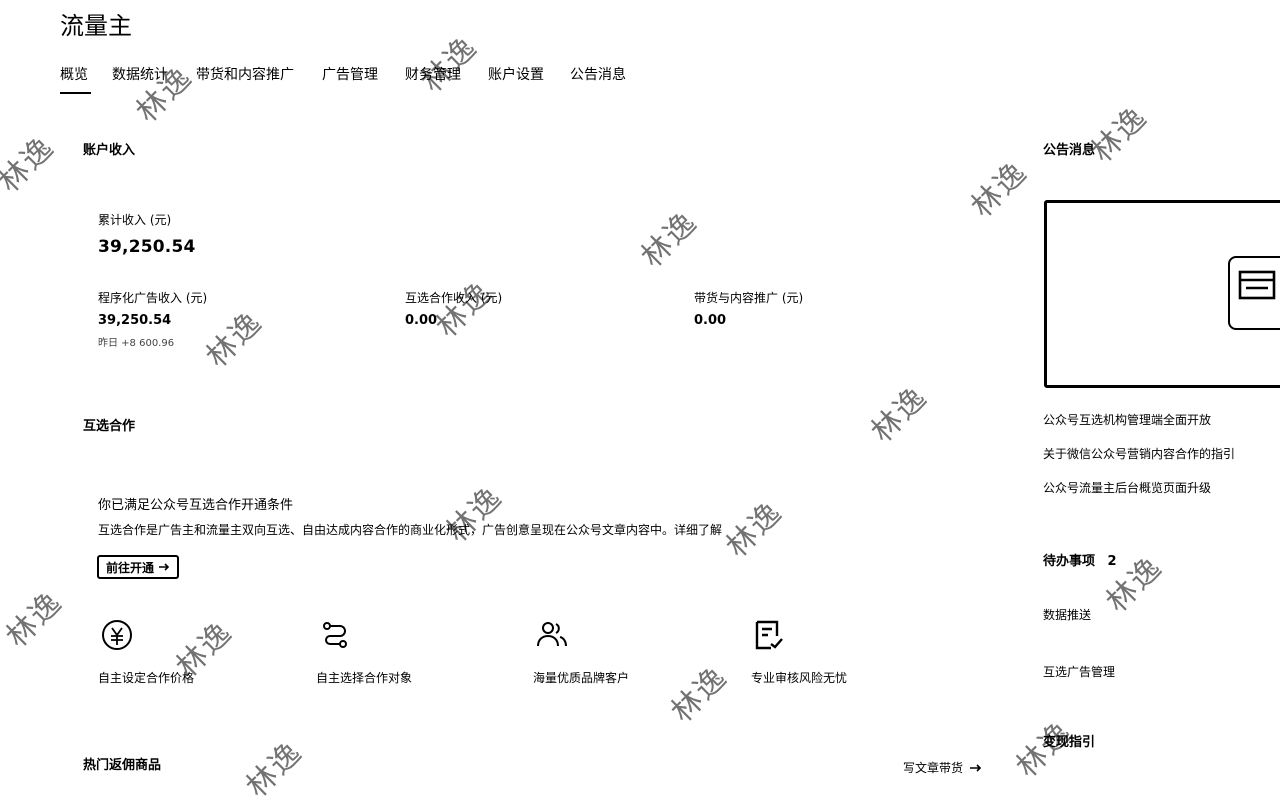 This screenshot has width=1280, height=805. Describe the element at coordinates (749, 298) in the screenshot. I see `goods-promo-income-label: 带货与内容推广 (元)` at that location.